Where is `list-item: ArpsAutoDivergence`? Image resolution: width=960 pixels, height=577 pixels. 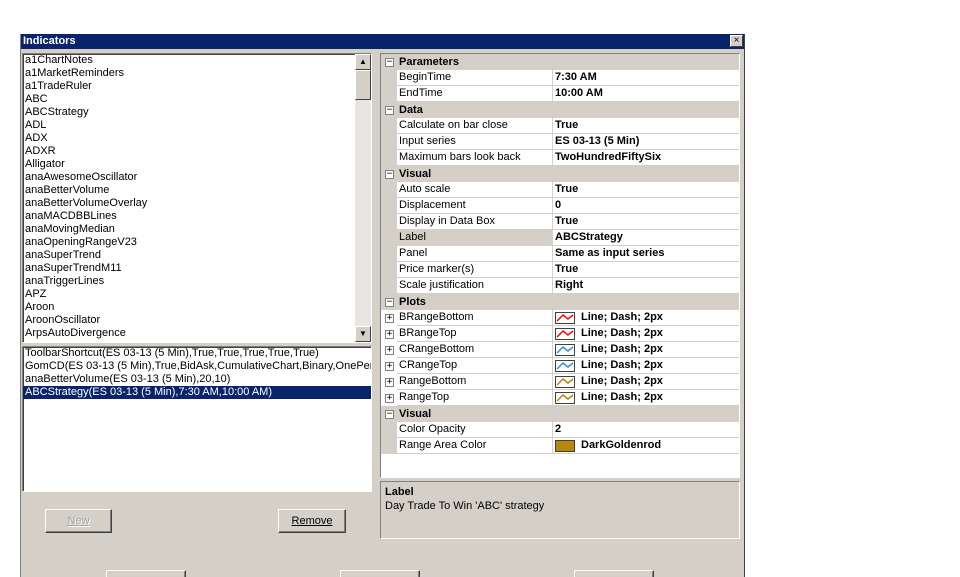 list-item: ArpsAutoDivergence is located at coordinates (197, 333).